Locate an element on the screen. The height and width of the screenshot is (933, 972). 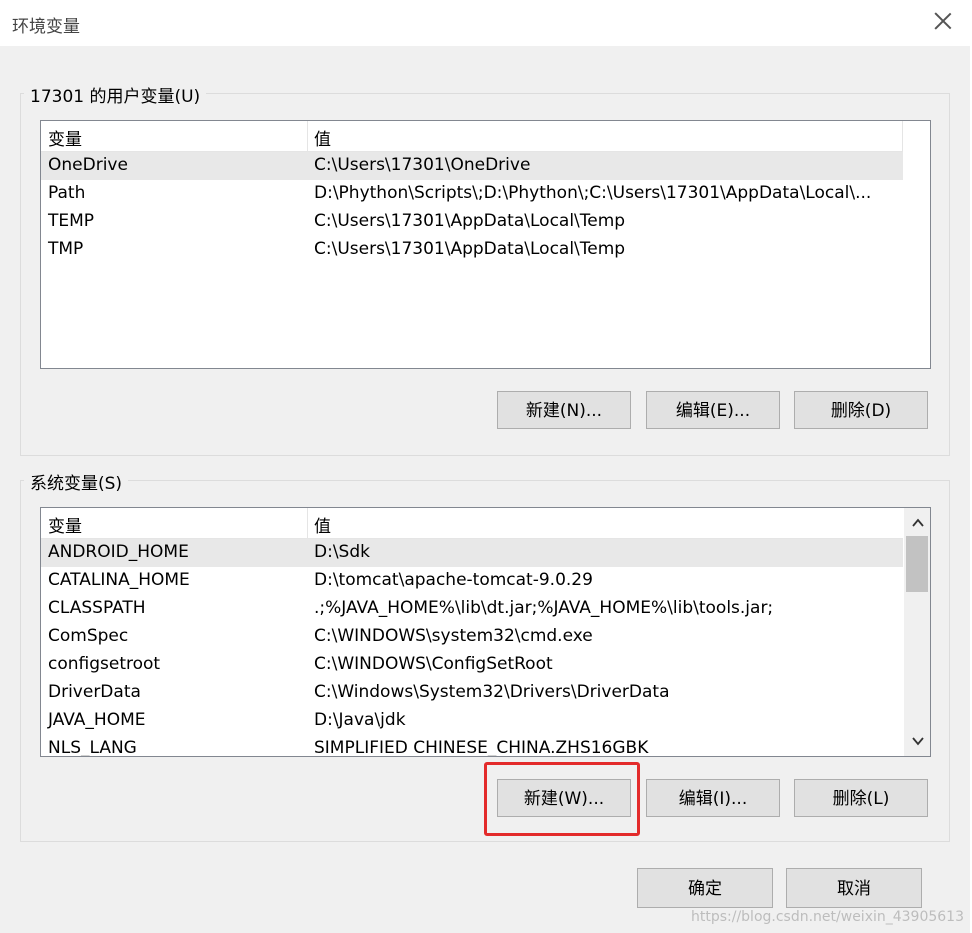
table-row: OneDrive C:\Users\17301\OneDrive is located at coordinates (472, 166).